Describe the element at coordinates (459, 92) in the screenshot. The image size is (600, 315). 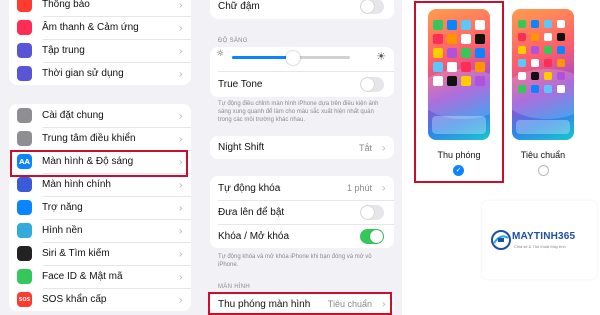
I see `highlight-zoomed-option` at that location.